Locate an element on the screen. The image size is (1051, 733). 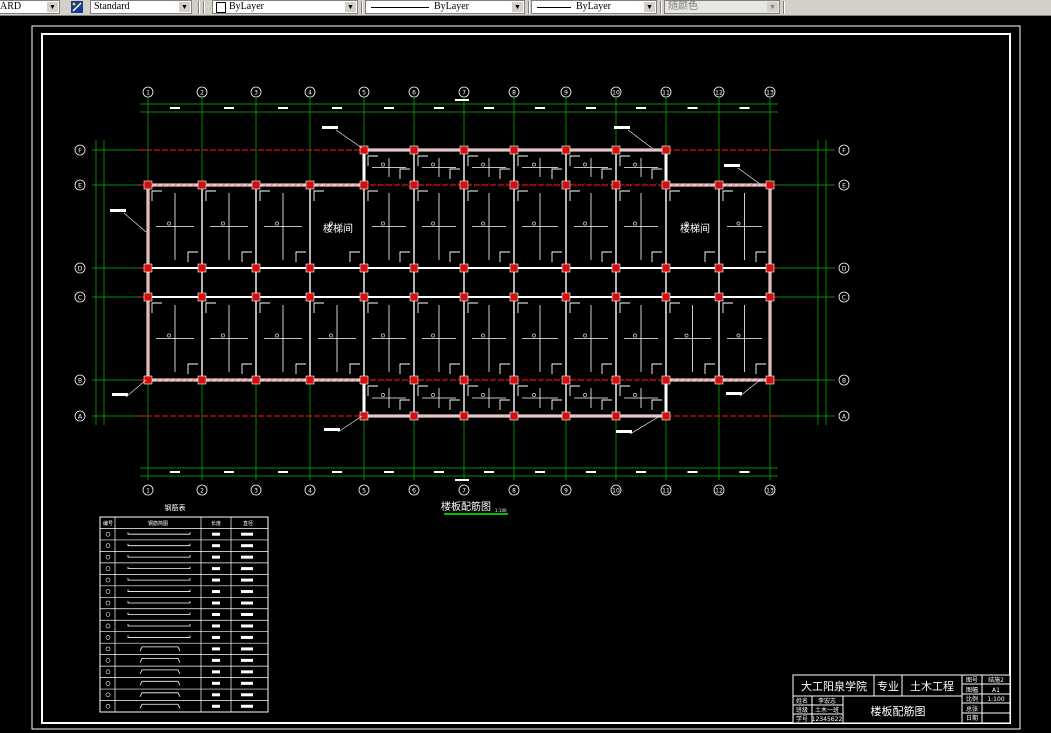
axis-label-B: B is located at coordinates (844, 381).